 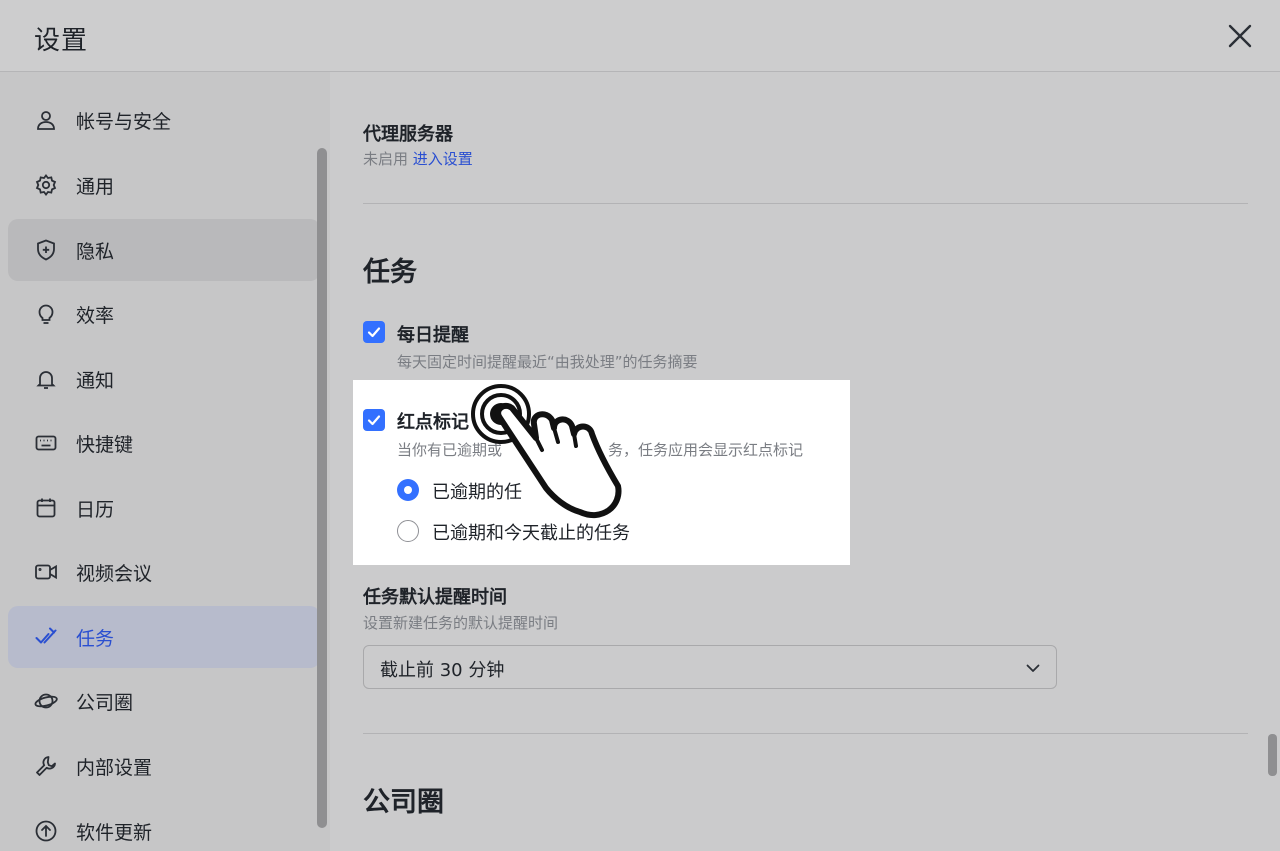 I want to click on sidebar-item-label: 任务, so click(x=95, y=639).